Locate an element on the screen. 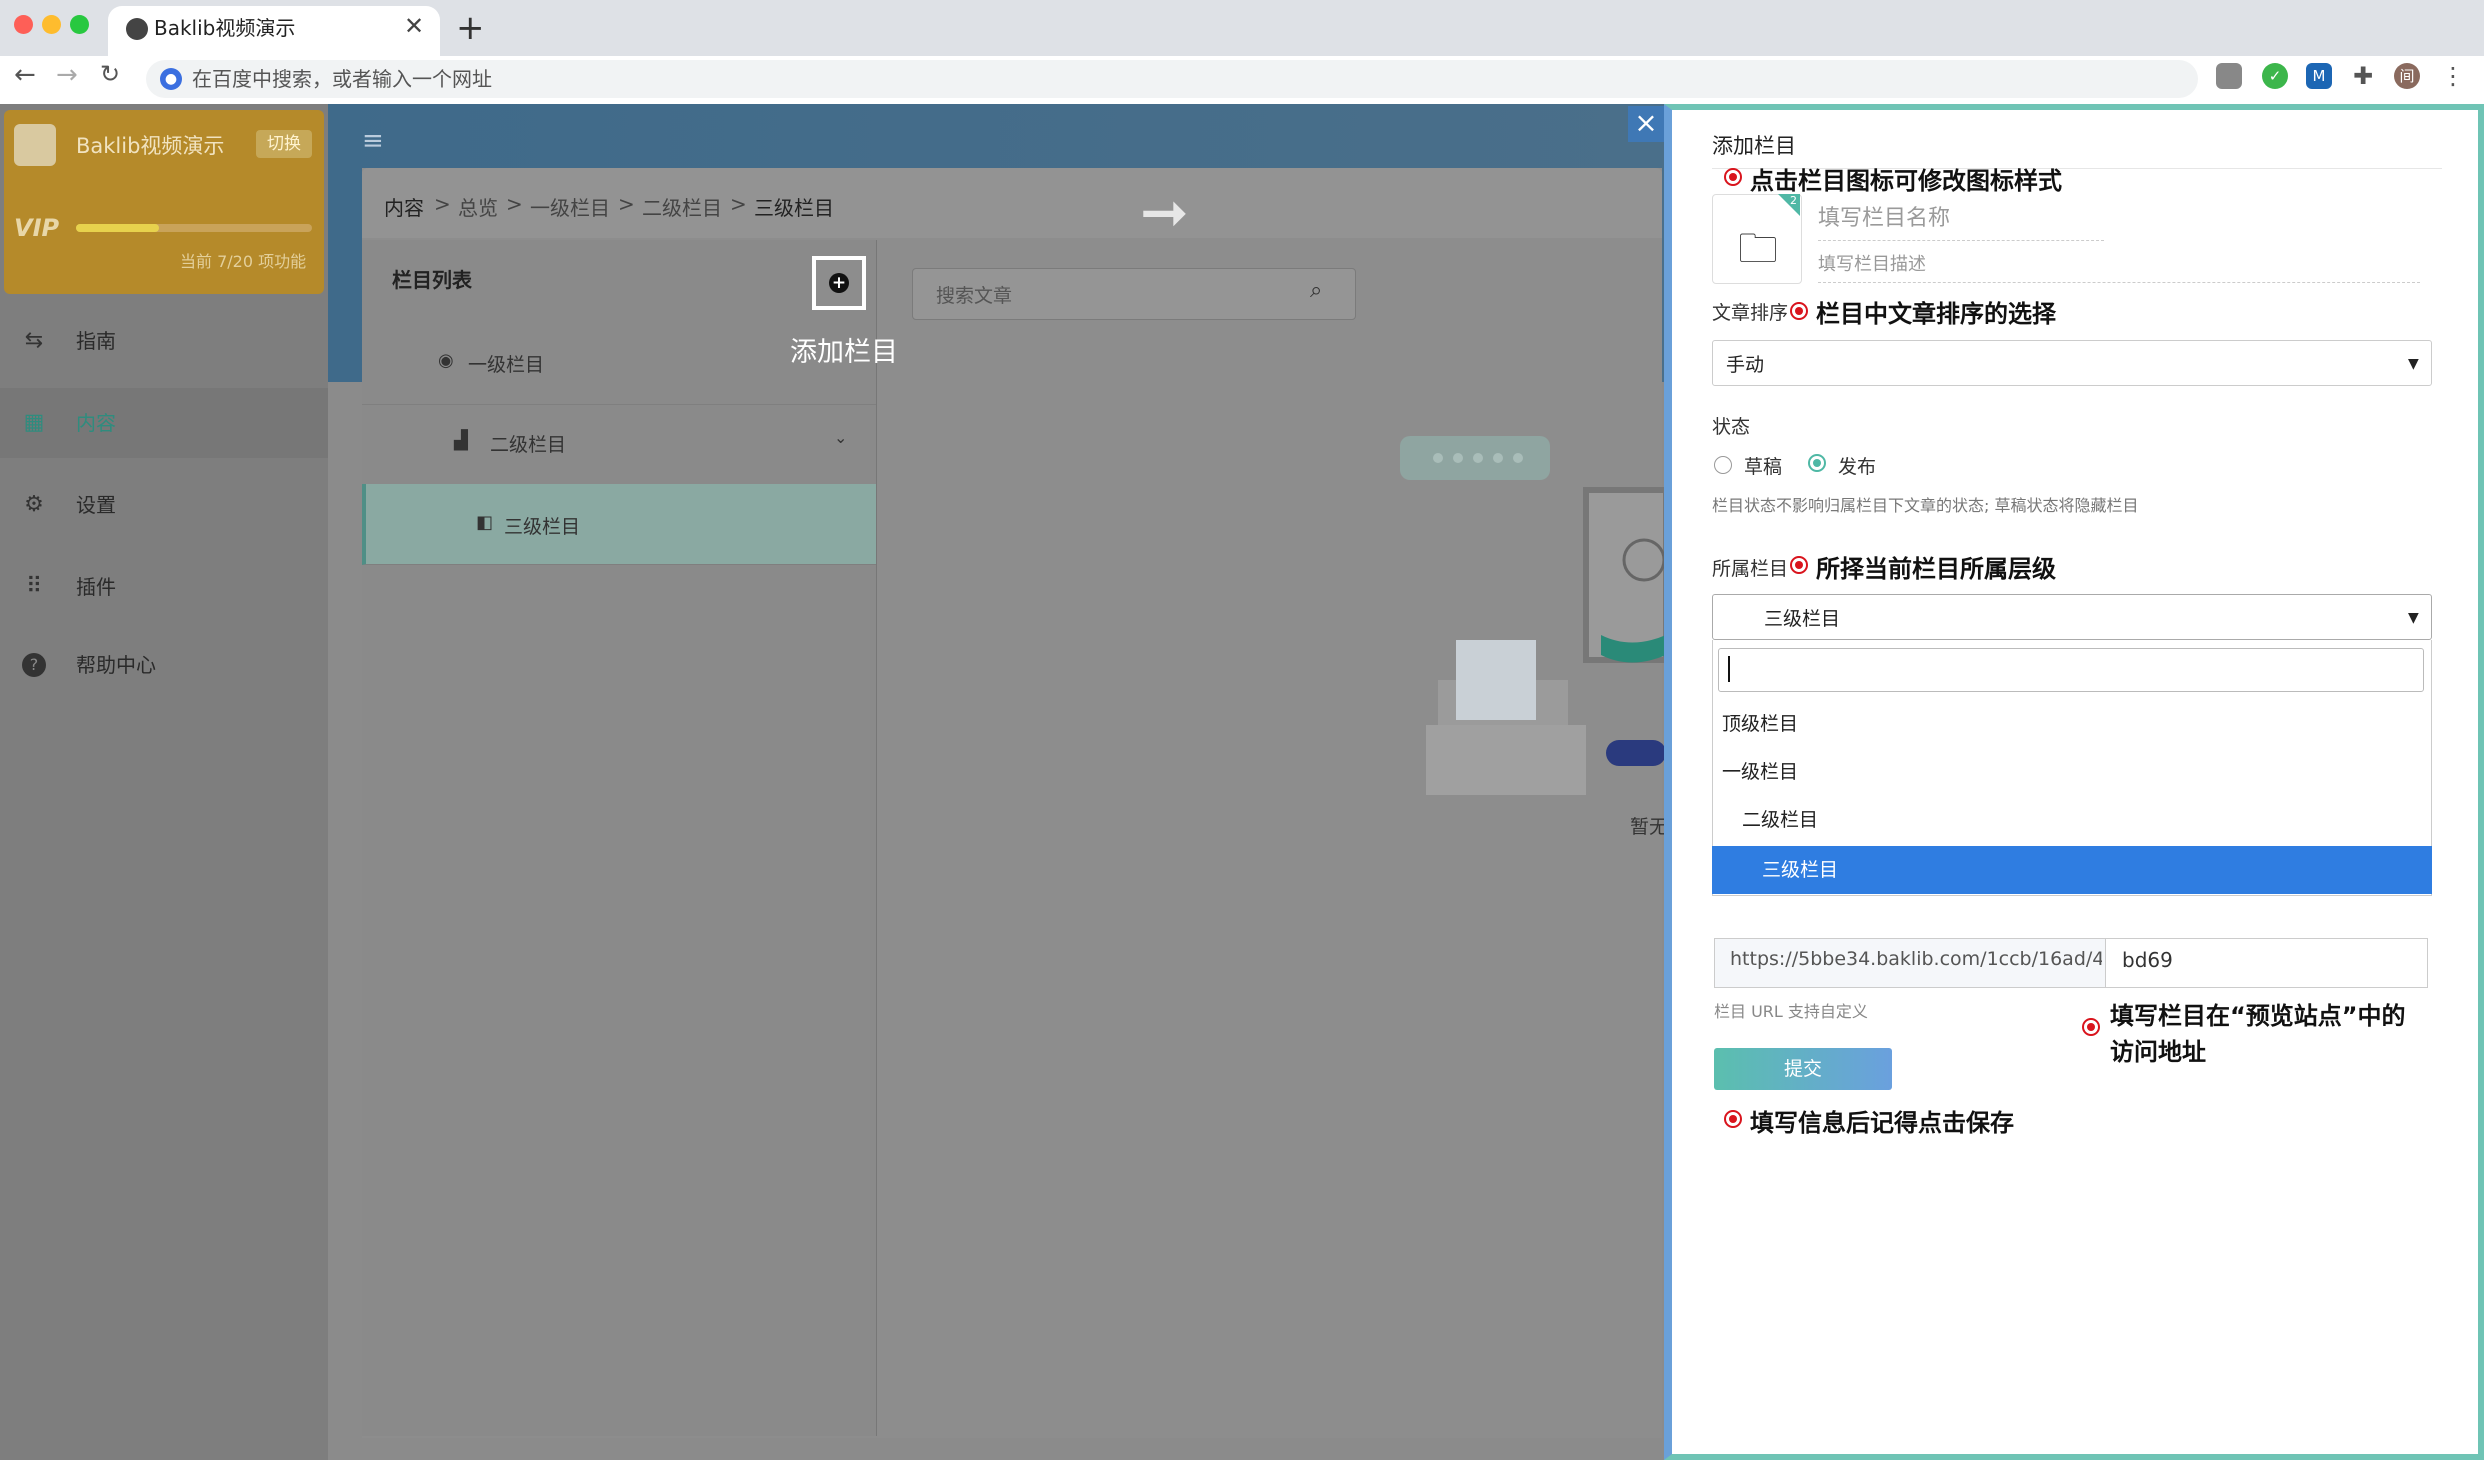  share-square-icon: ◧ is located at coordinates (485, 522).